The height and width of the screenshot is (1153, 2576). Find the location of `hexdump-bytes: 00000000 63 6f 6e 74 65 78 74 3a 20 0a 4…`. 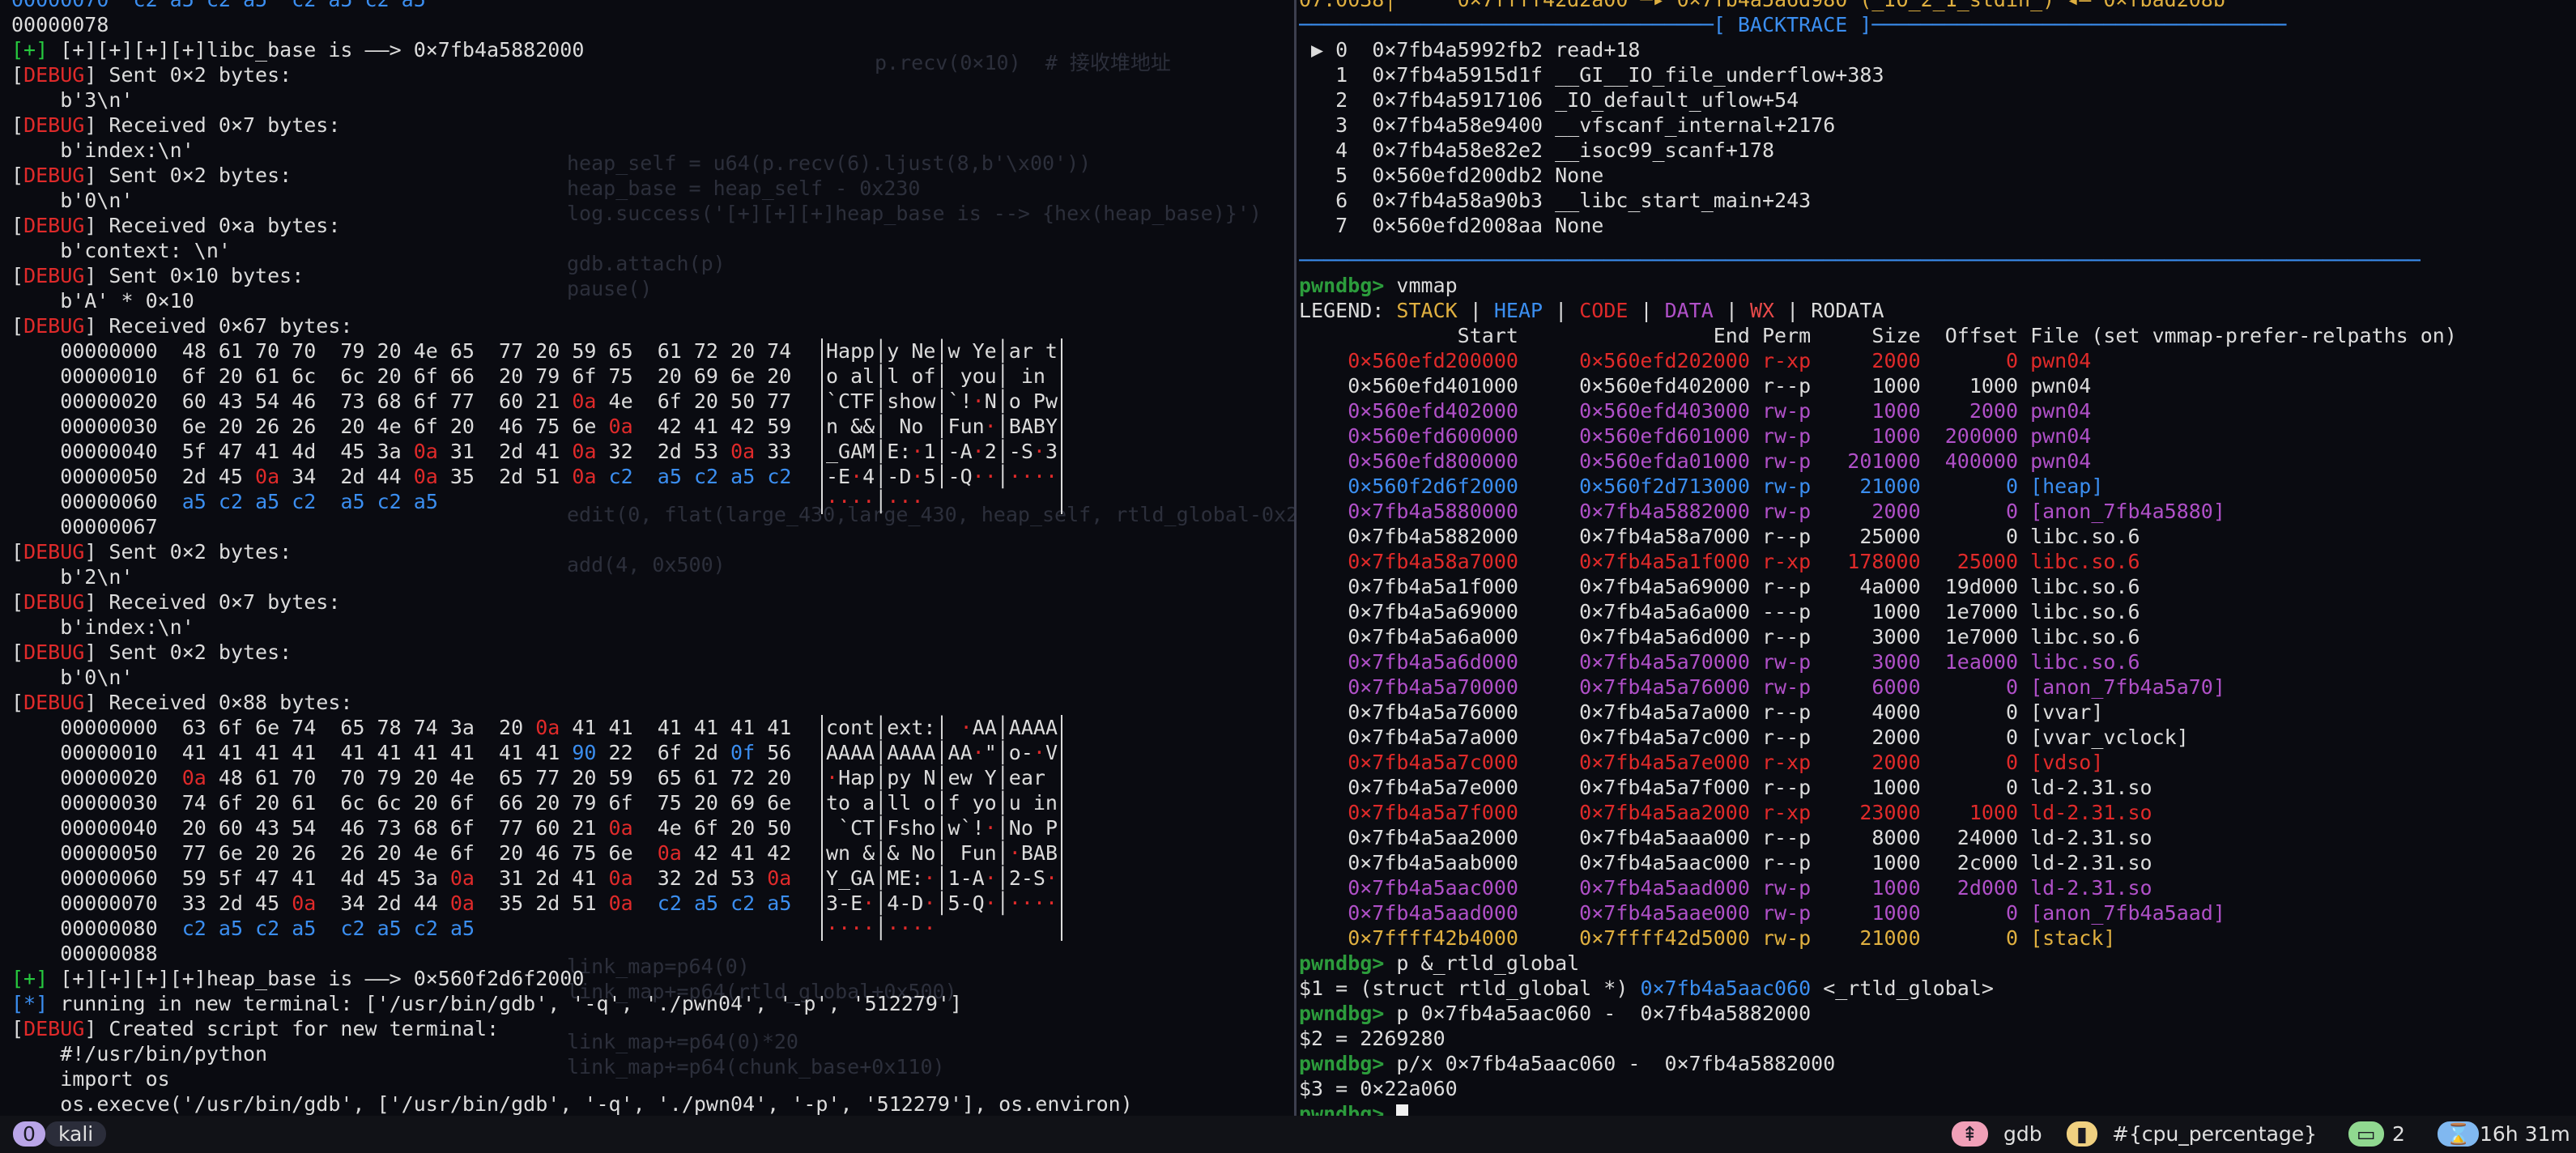

hexdump-bytes: 00000000 63 6f 6e 74 65 78 74 3a 20 0a 4… is located at coordinates (401, 727).